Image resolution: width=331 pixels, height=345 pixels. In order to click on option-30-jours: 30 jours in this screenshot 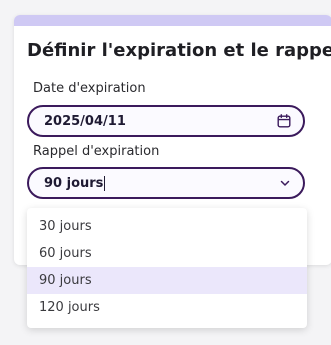, I will do `click(167, 226)`.